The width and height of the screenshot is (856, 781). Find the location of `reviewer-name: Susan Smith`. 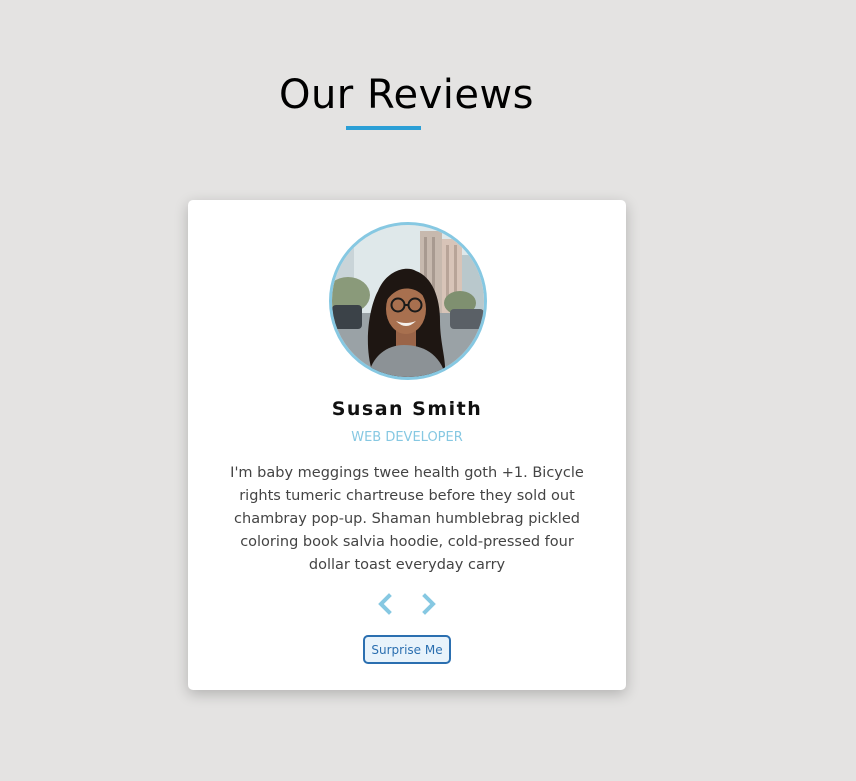

reviewer-name: Susan Smith is located at coordinates (407, 409).